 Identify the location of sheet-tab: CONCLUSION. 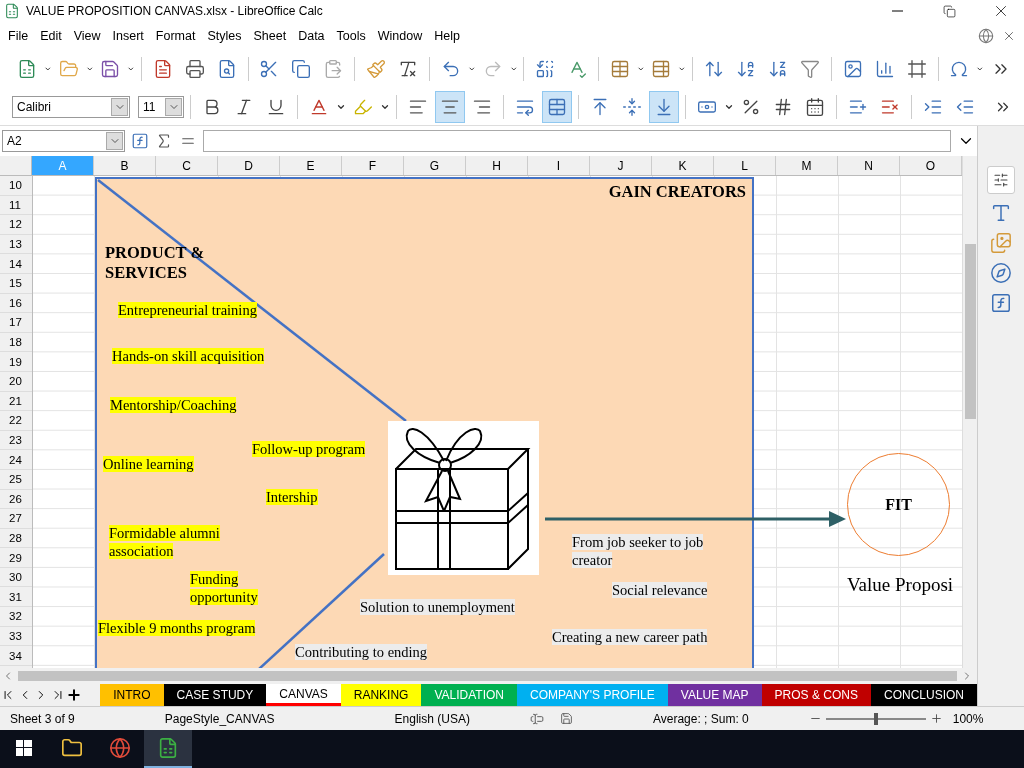
(923, 695).